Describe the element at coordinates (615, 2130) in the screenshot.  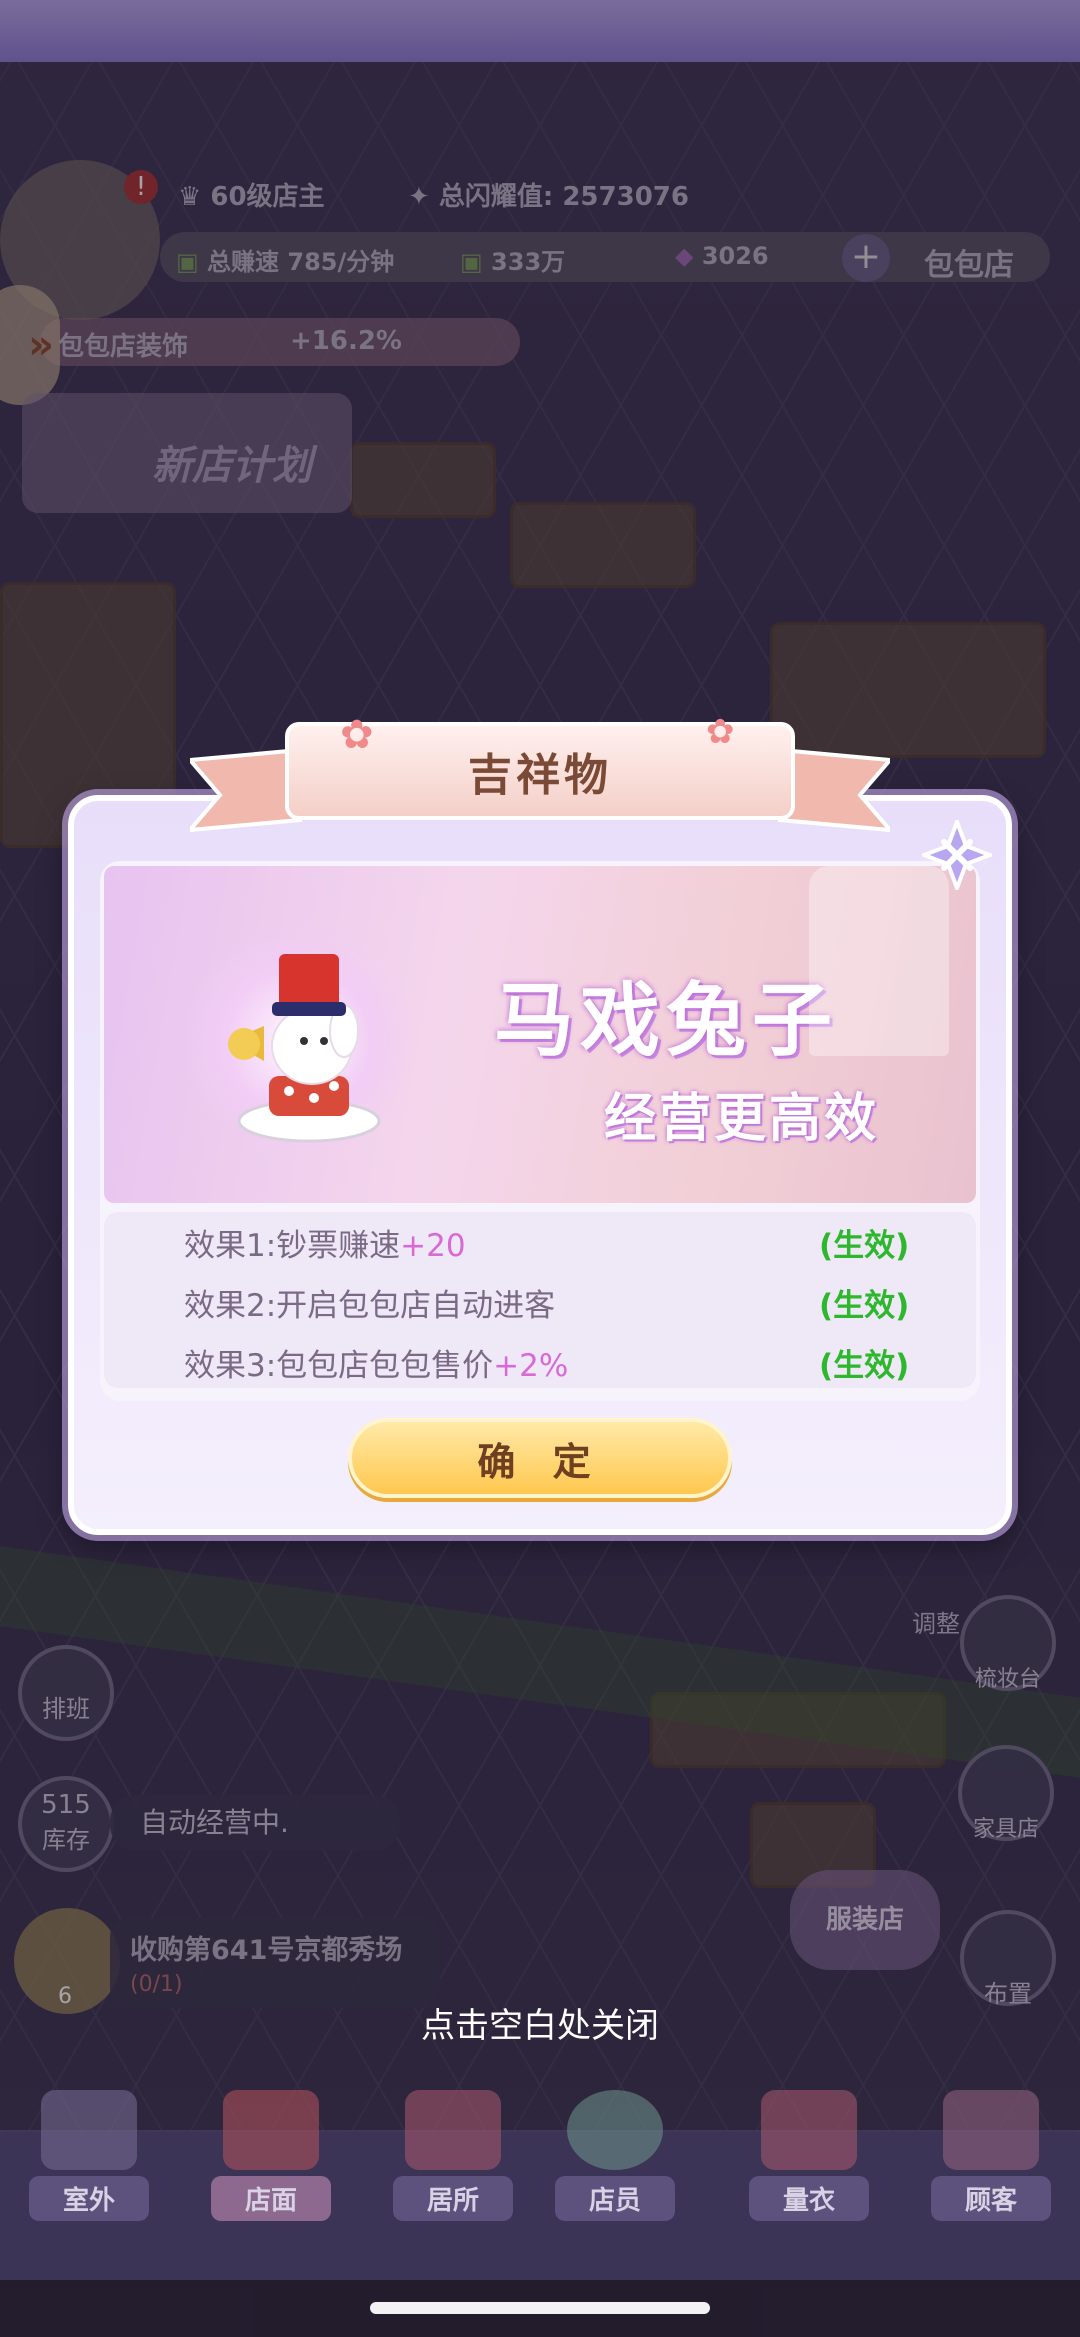
I see `staff-icon` at that location.